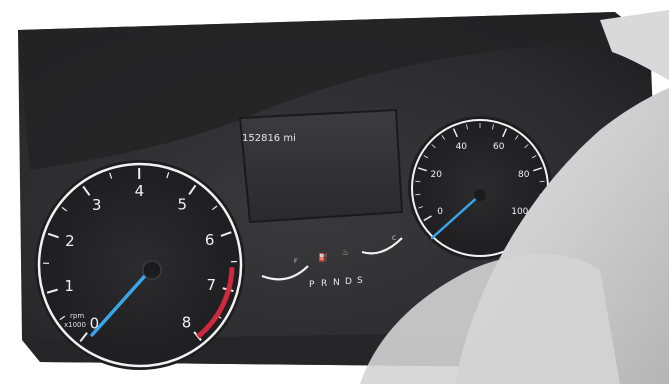 This screenshot has width=669, height=384. What do you see at coordinates (187, 323) in the screenshot?
I see `tachometer-number: 8` at bounding box center [187, 323].